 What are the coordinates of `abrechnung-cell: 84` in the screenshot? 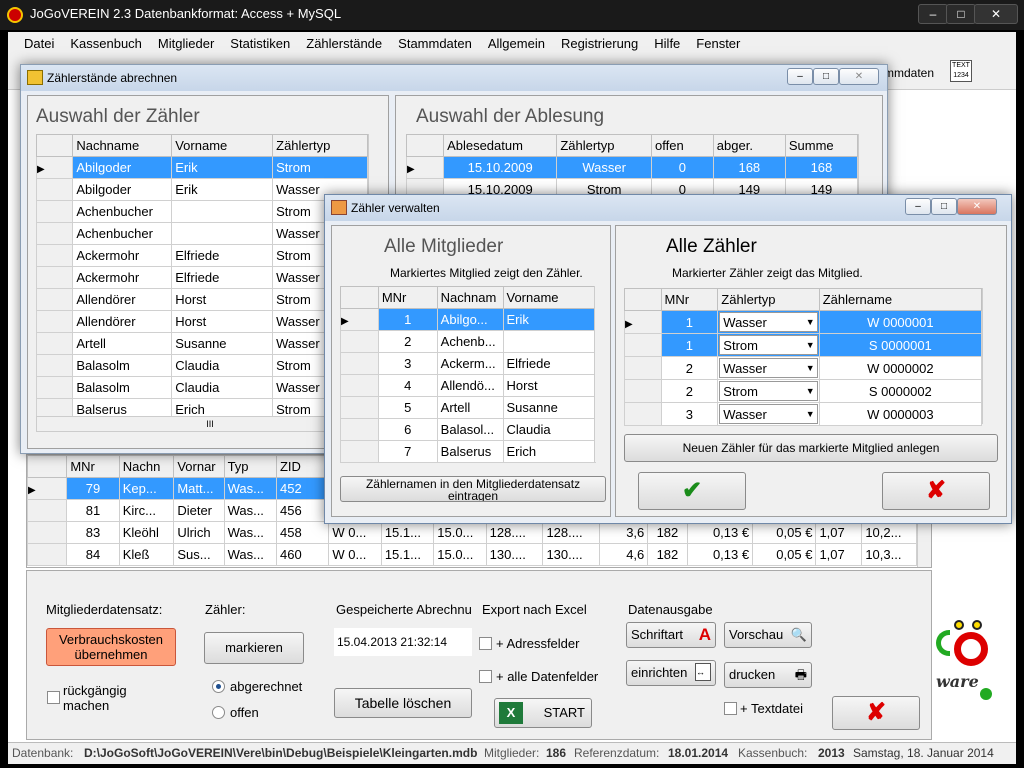 It's located at (93, 554).